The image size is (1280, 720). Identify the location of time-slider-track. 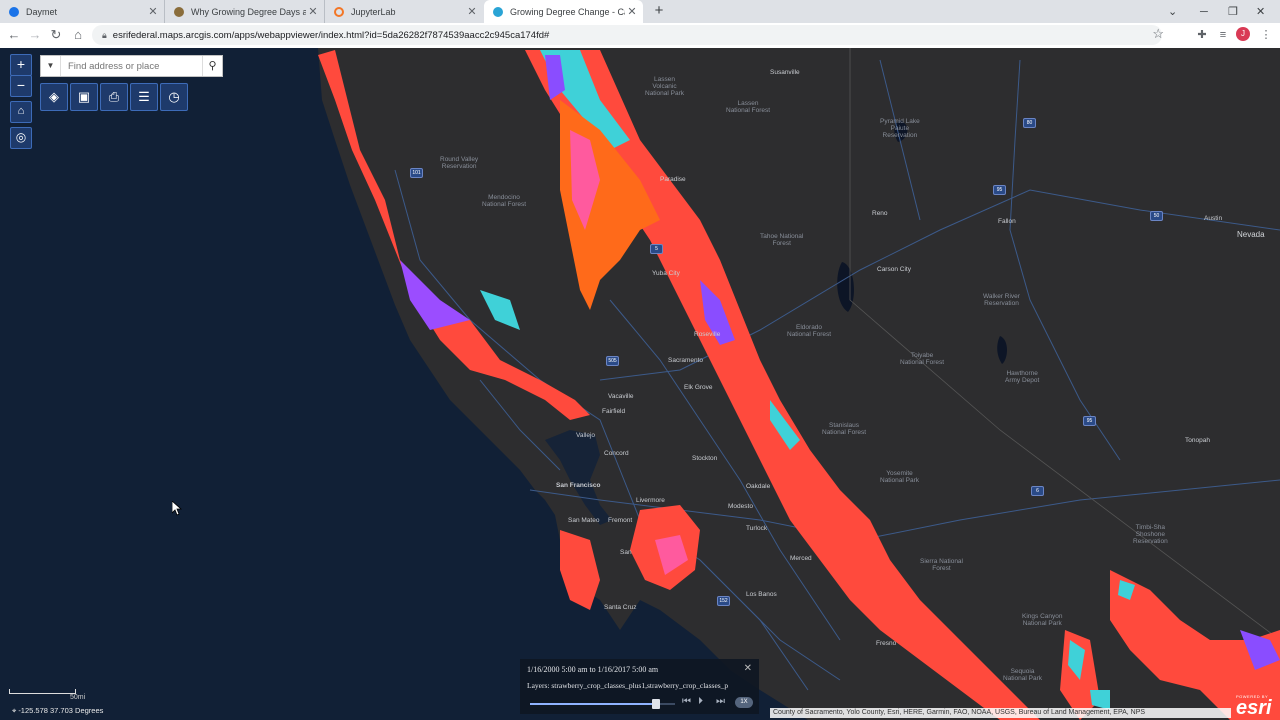
(602, 704).